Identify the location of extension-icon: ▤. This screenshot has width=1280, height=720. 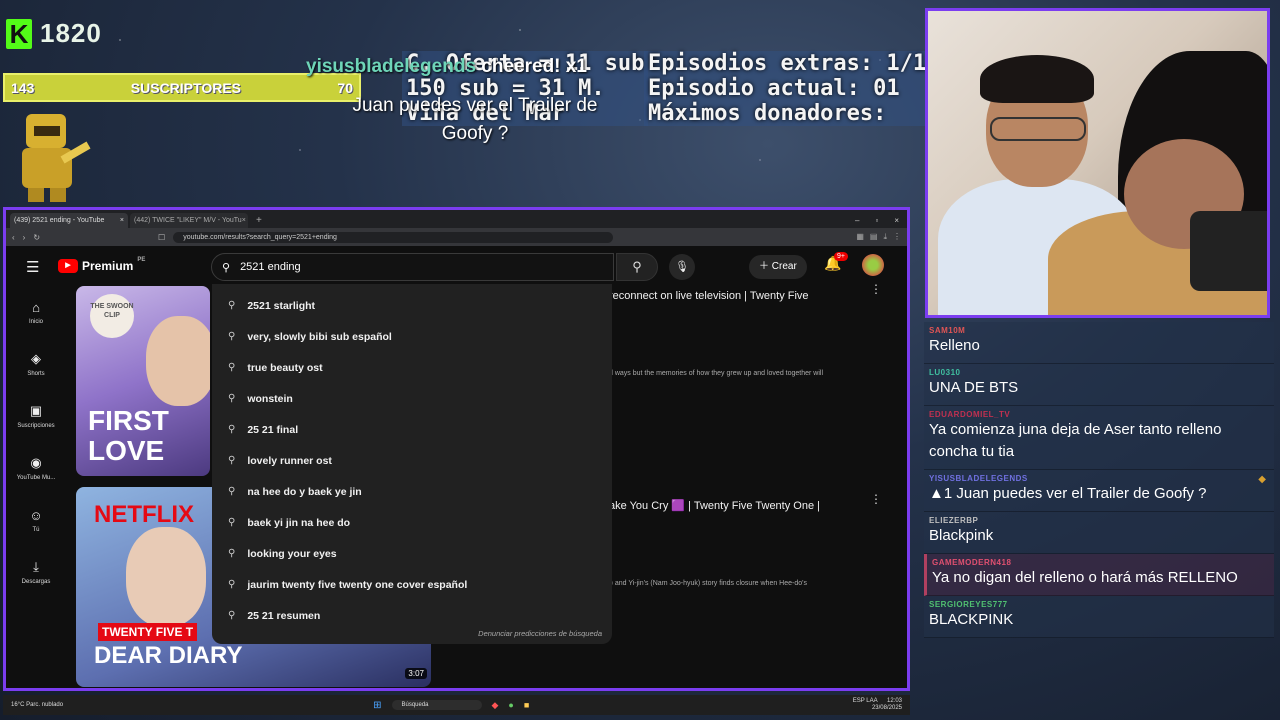
(874, 237).